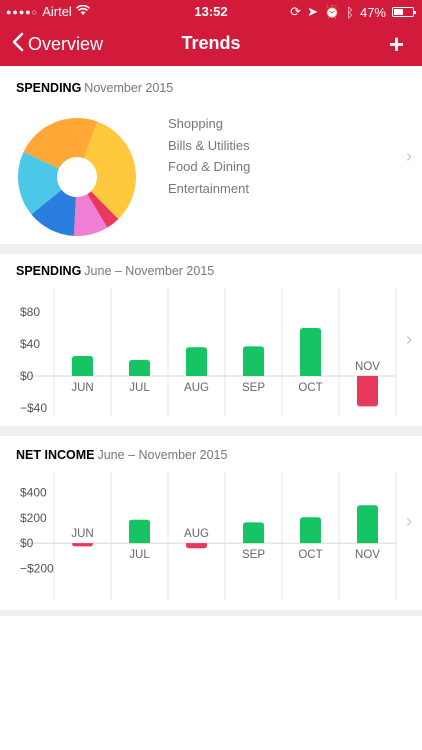 This screenshot has height=750, width=422. Describe the element at coordinates (195, 123) in the screenshot. I see `legend-item: Shopping` at that location.